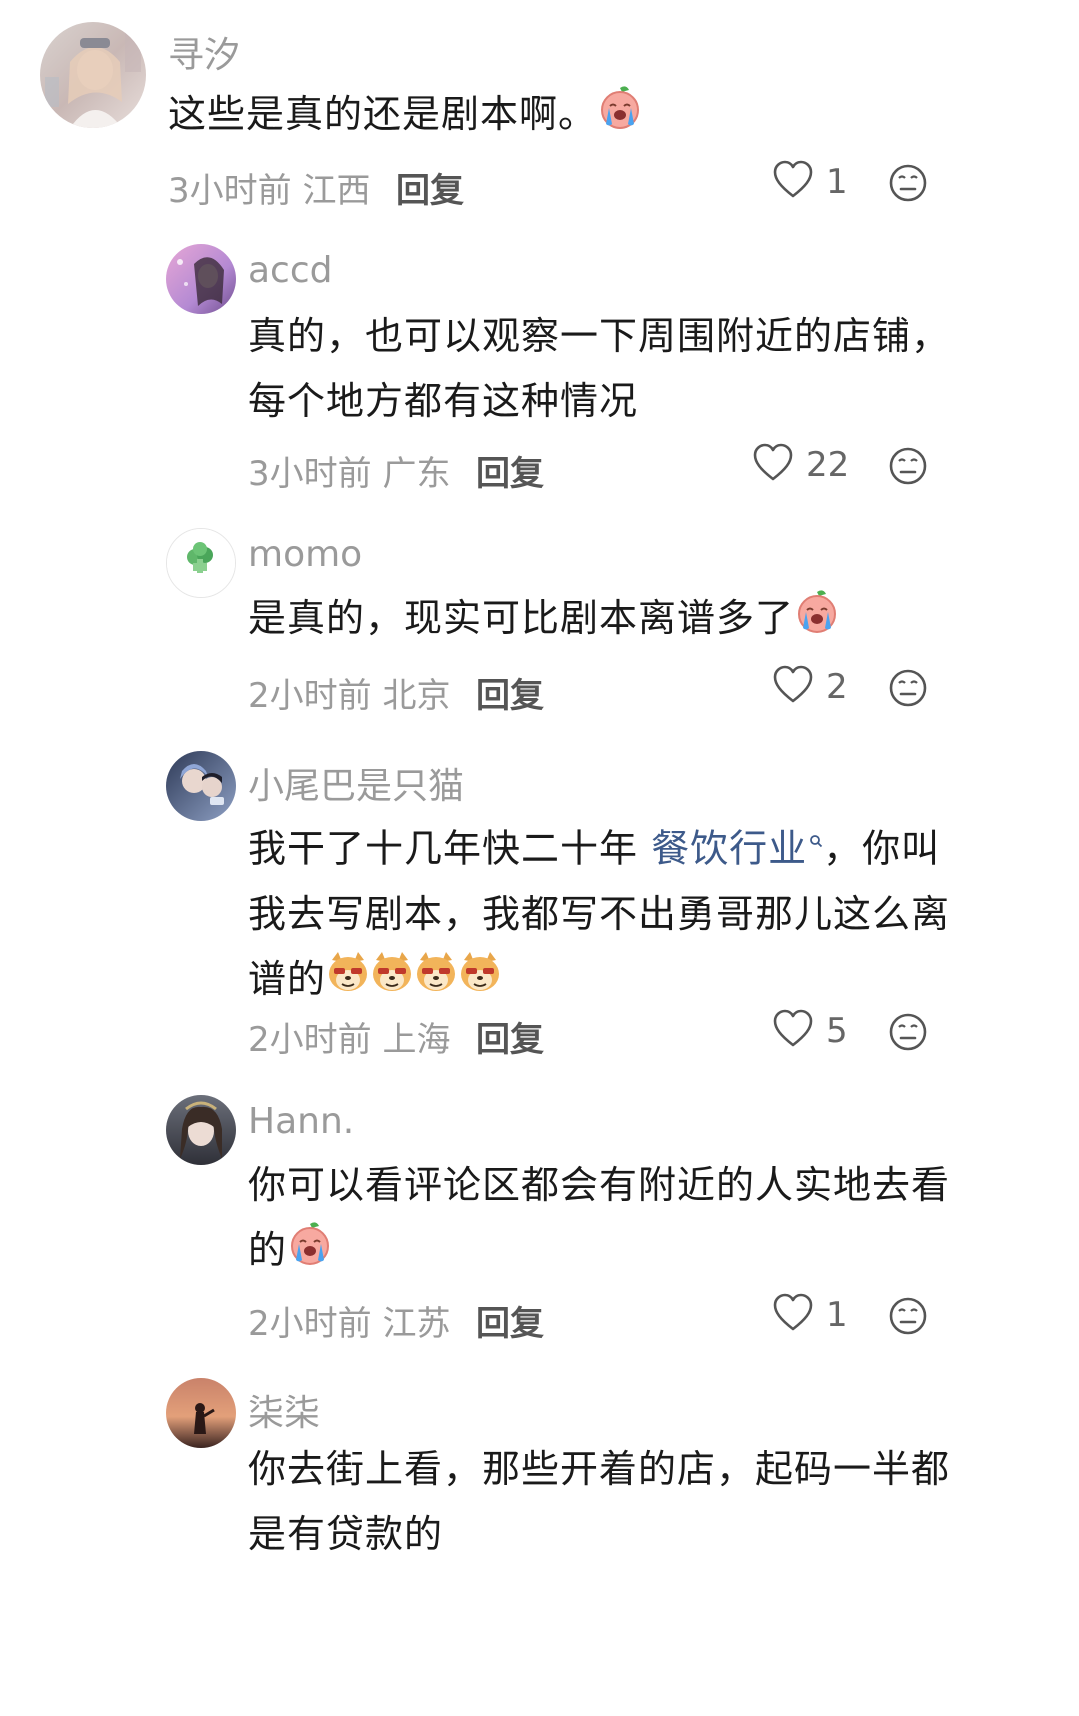  I want to click on username: 寻汐, so click(204, 52).